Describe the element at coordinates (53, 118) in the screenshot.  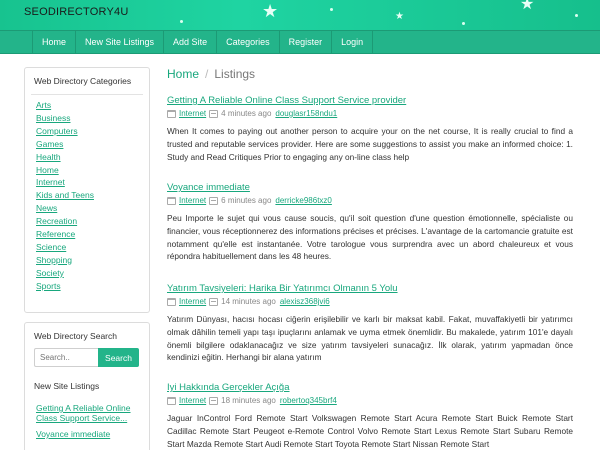
I see `category-link-business: Business` at that location.